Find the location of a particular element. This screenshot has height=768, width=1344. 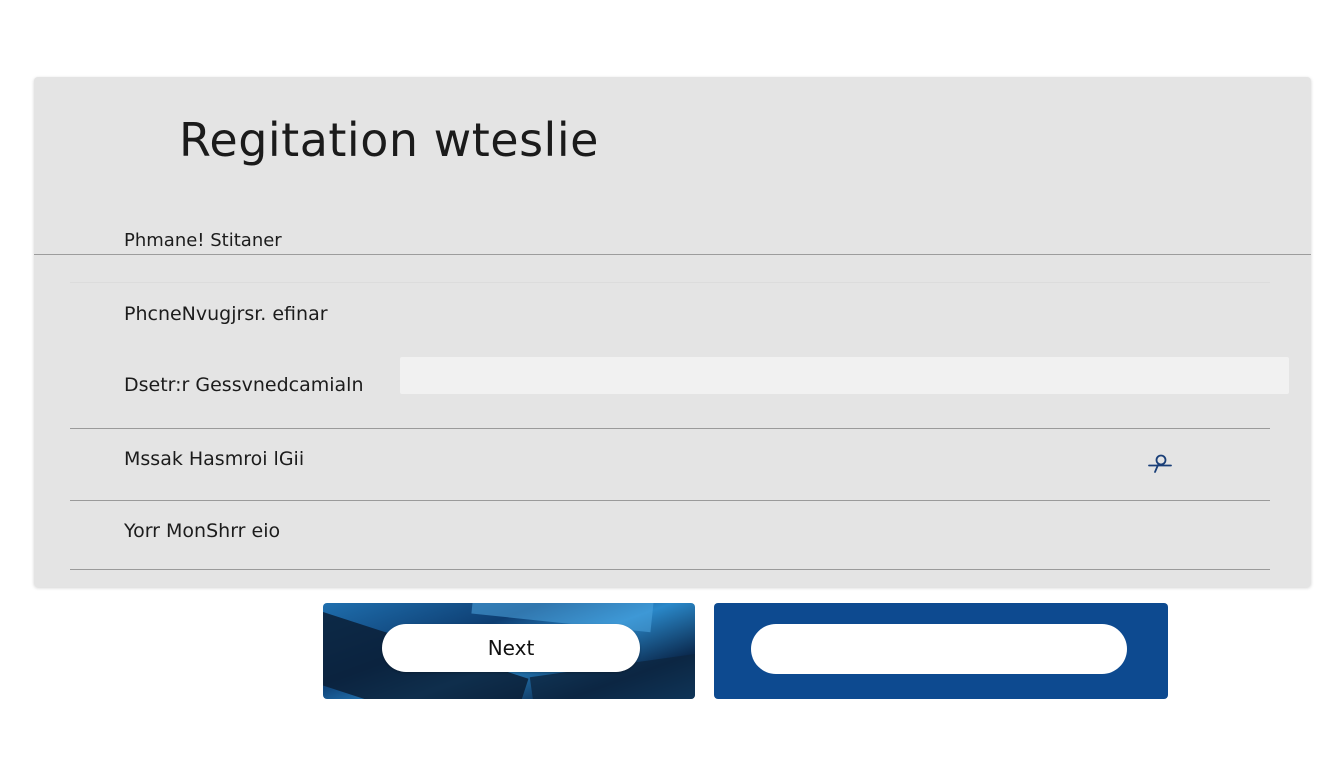

secondary-button-label is located at coordinates (939, 649).